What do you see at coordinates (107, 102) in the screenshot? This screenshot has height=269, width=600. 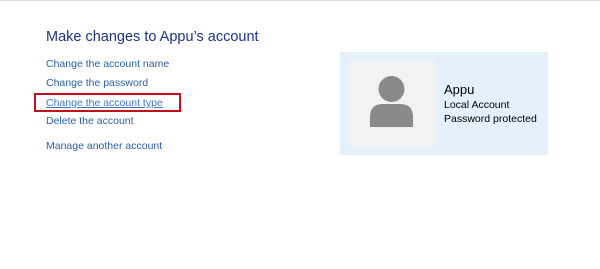 I see `highlight-annotation-box` at bounding box center [107, 102].